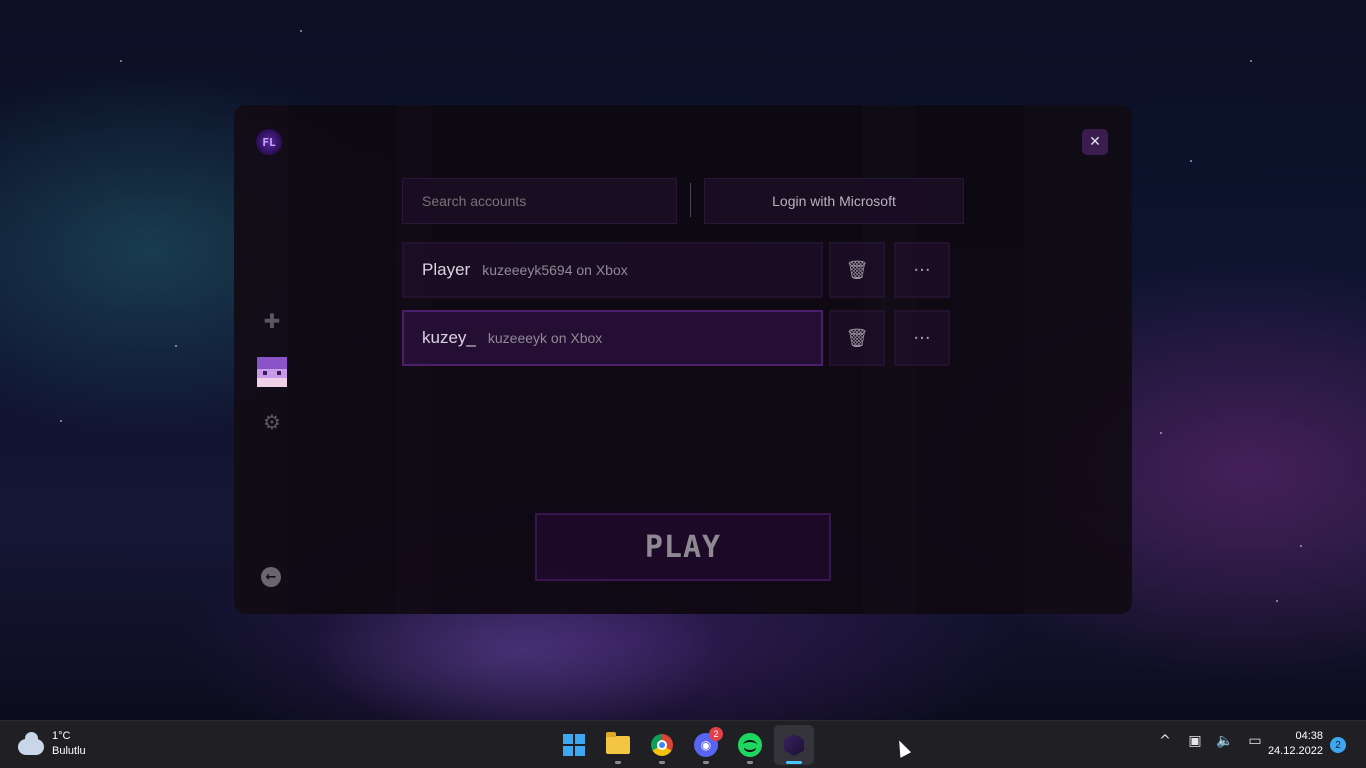 The image size is (1366, 768). I want to click on taskbar-chrome, so click(662, 745).